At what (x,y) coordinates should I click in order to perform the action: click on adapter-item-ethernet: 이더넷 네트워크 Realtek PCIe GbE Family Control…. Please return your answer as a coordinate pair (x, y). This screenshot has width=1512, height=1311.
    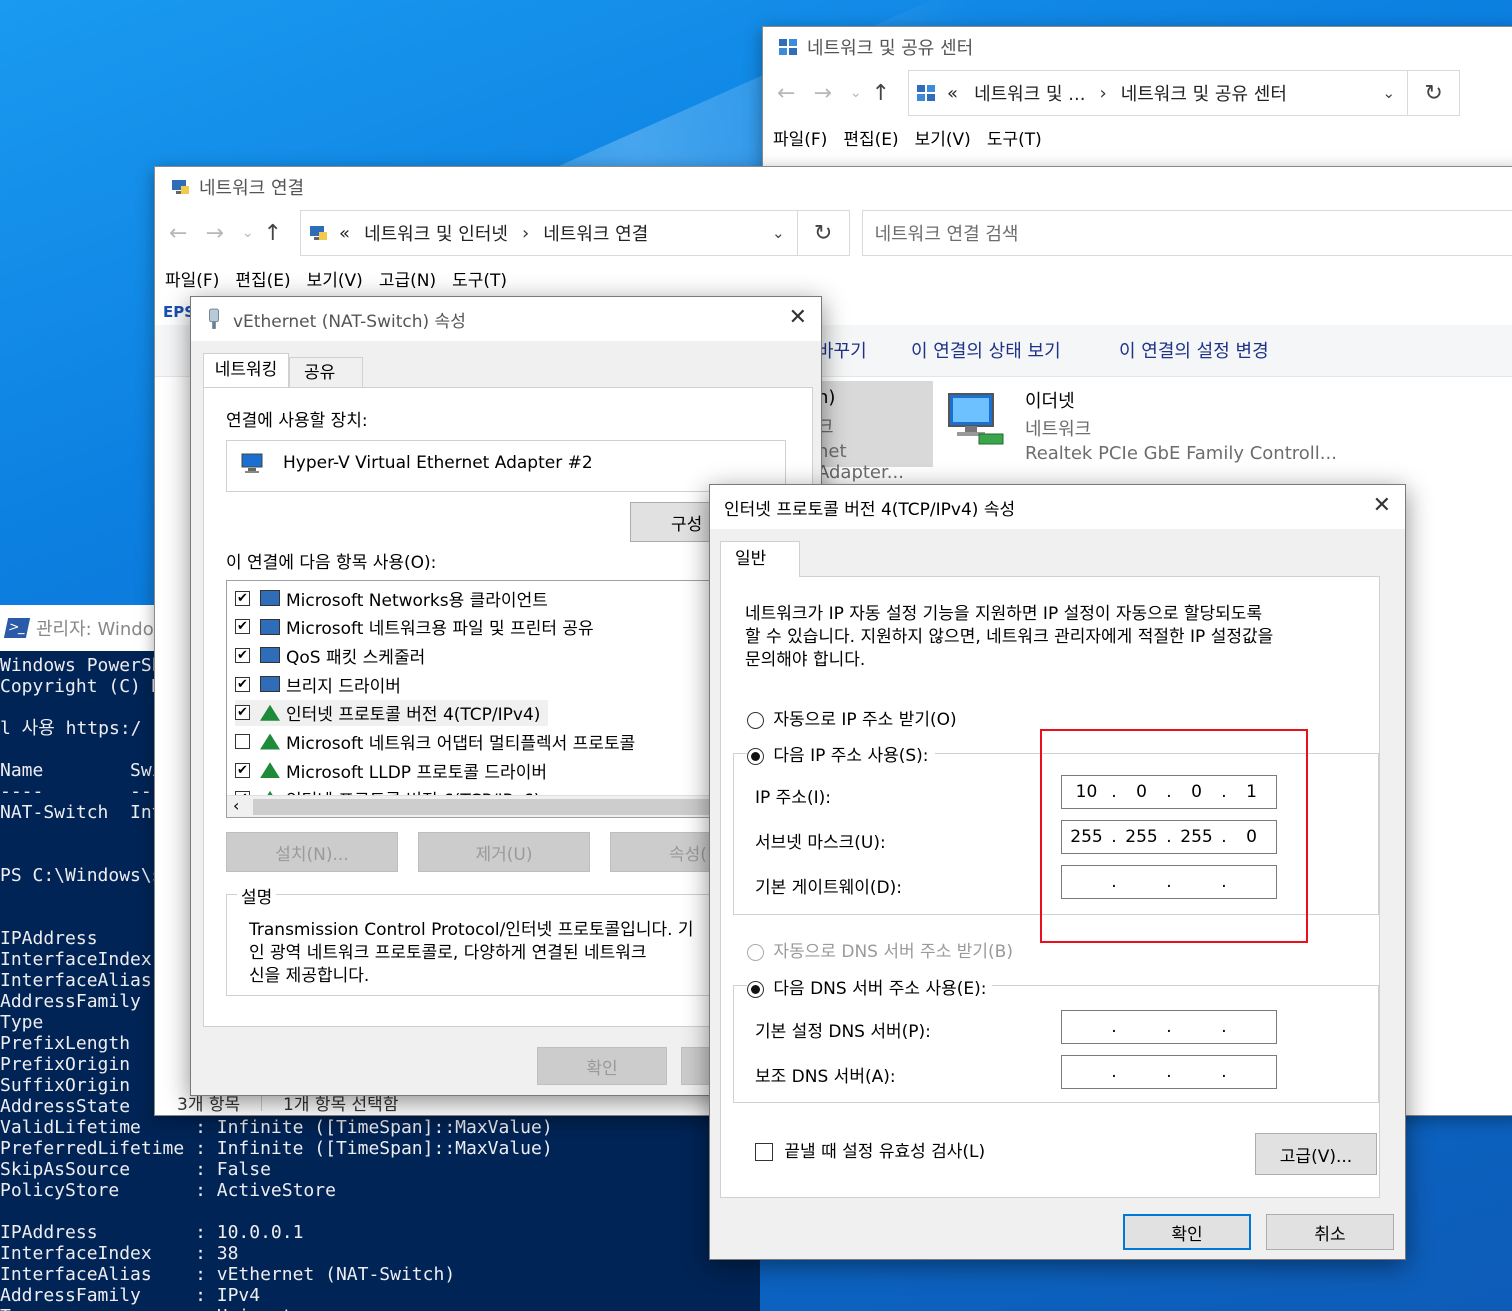
    Looking at the image, I should click on (1139, 424).